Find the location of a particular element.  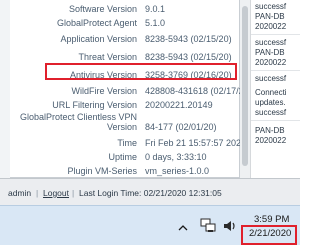

info-value: 20200221.20149 is located at coordinates (179, 105).